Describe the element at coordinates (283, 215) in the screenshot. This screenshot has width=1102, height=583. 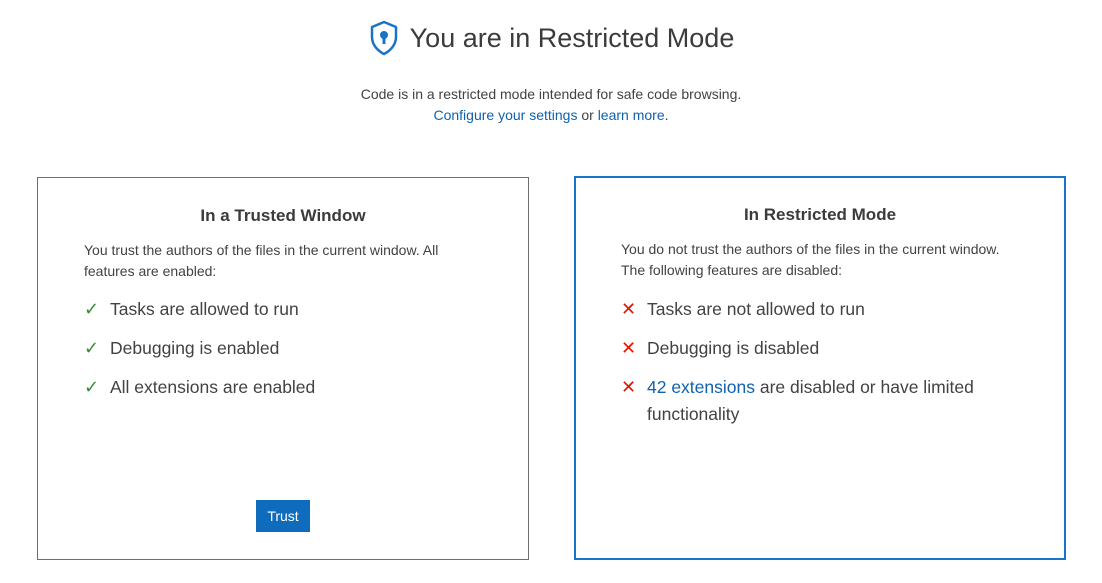
I see `trusted-card-title: In a Trusted Window` at that location.